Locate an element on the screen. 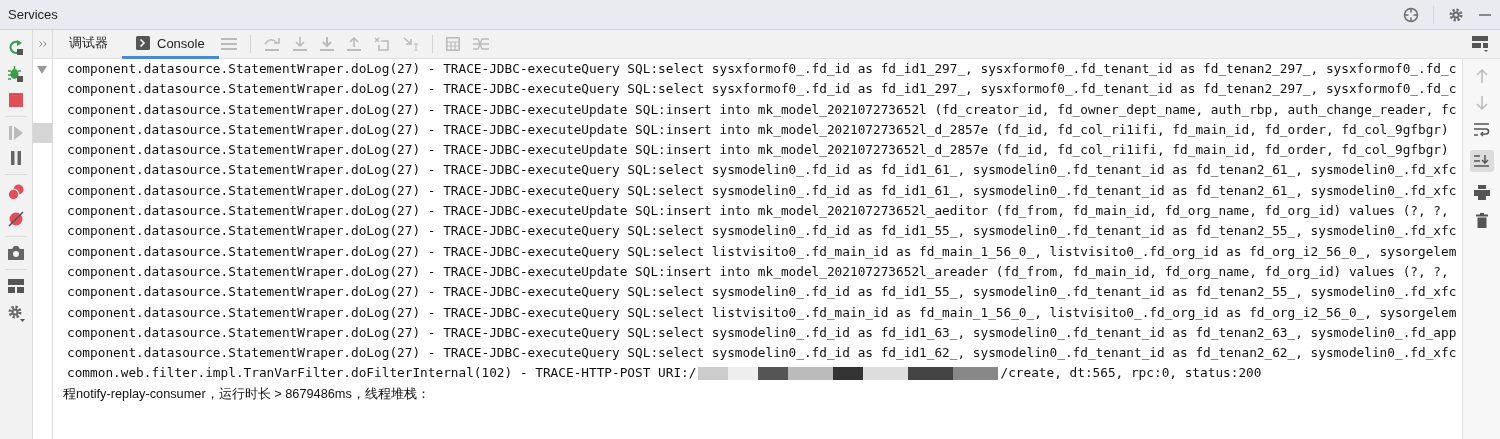 This screenshot has height=439, width=1500. up-arrow-icon is located at coordinates (1481, 76).